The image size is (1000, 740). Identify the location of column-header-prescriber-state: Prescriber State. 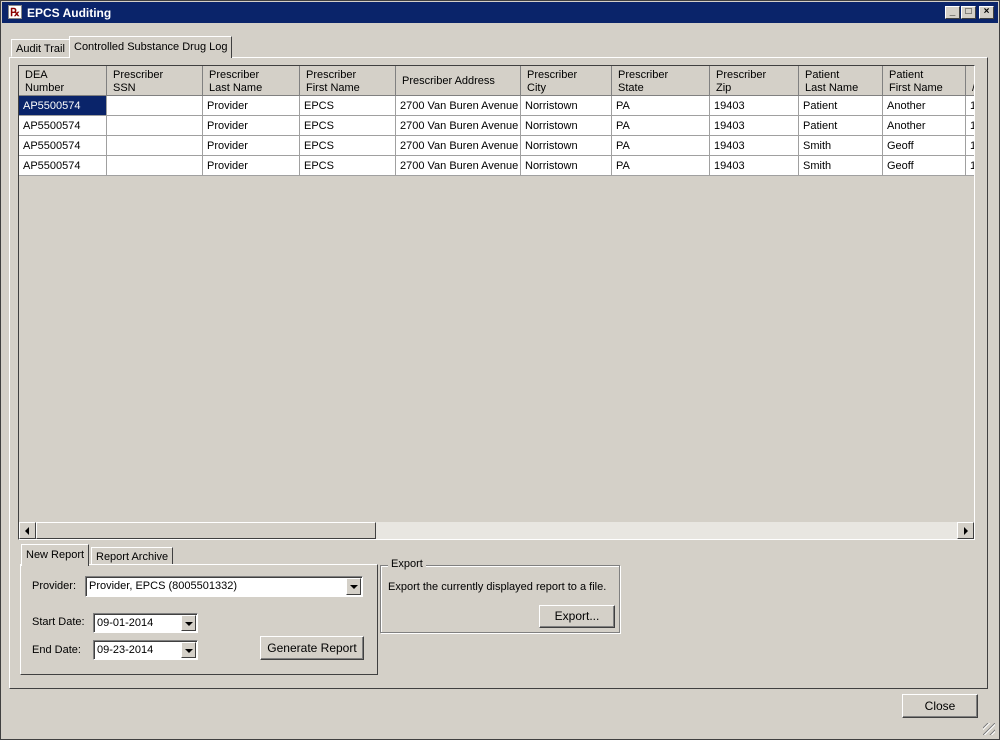
(661, 81).